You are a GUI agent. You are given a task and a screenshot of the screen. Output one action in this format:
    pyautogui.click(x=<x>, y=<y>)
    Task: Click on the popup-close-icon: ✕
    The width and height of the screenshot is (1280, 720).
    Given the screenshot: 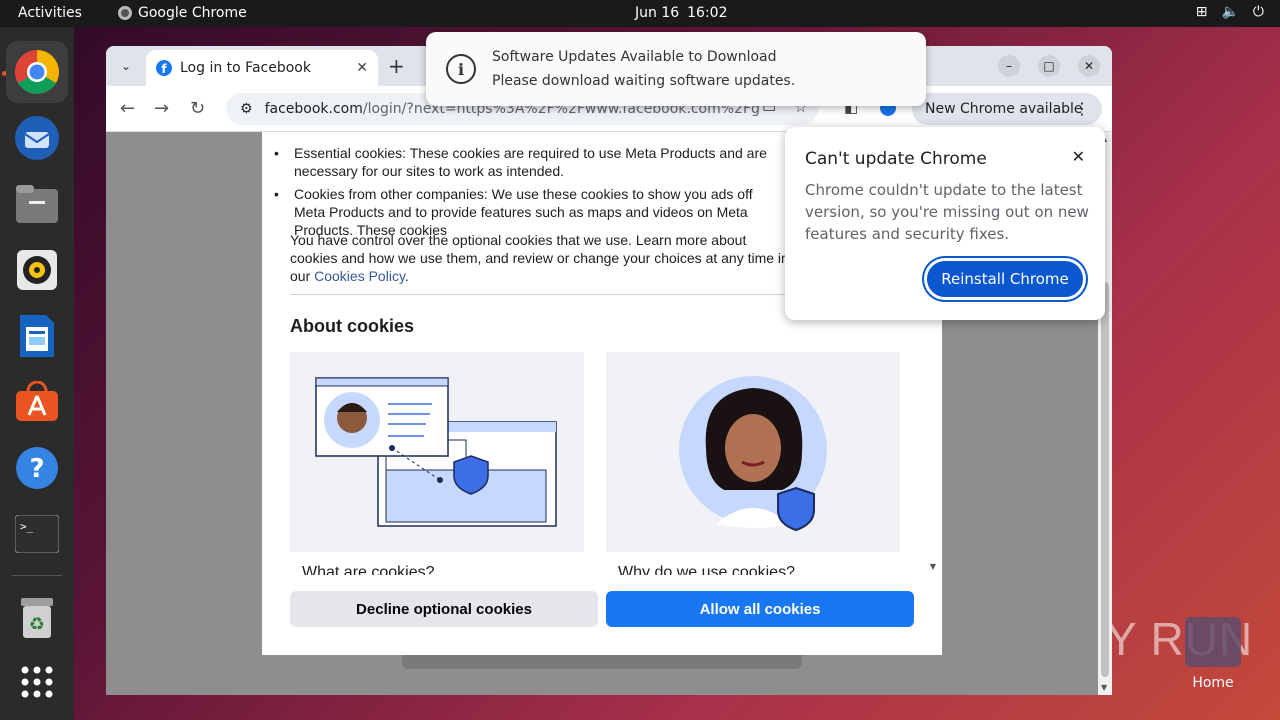 What is the action you would take?
    pyautogui.click(x=1078, y=156)
    